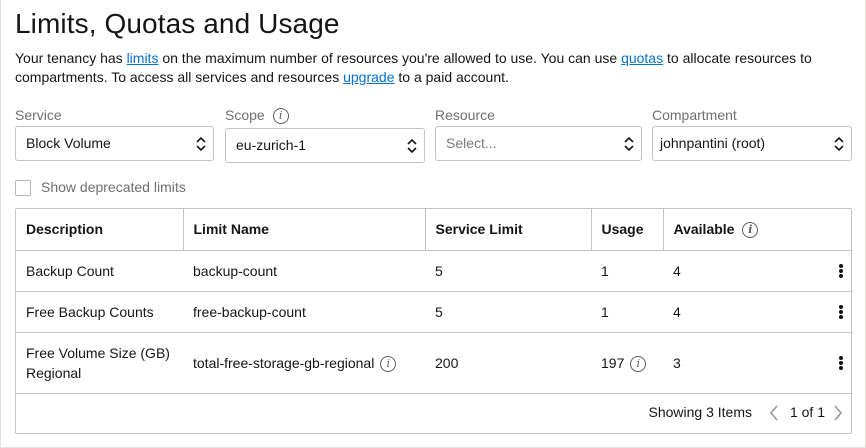  Describe the element at coordinates (433, 413) in the screenshot. I see `table-footer: Showing 3 Items 1 of 1` at that location.